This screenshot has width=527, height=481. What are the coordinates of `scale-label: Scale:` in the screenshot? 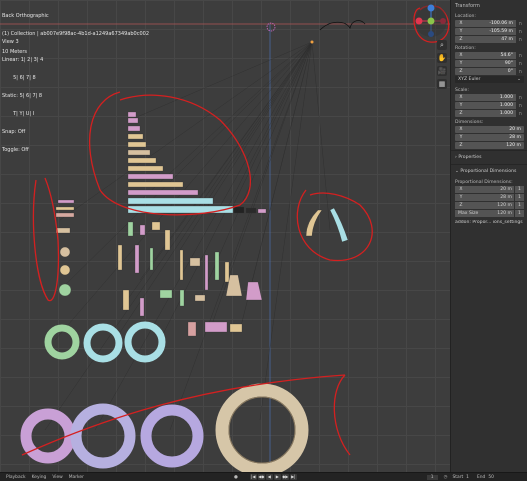 It's located at (462, 90).